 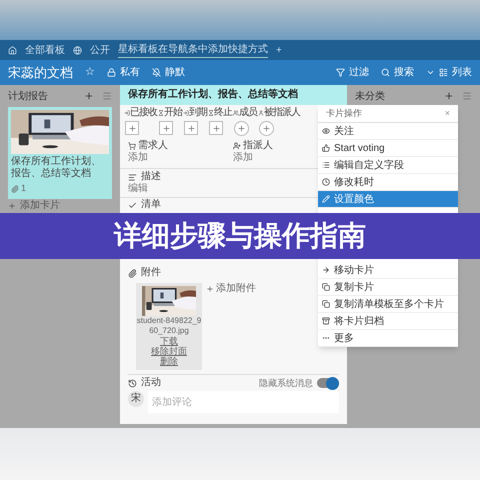 What do you see at coordinates (286, 383) in the screenshot?
I see `toggle-label: 隐藏系统消息` at bounding box center [286, 383].